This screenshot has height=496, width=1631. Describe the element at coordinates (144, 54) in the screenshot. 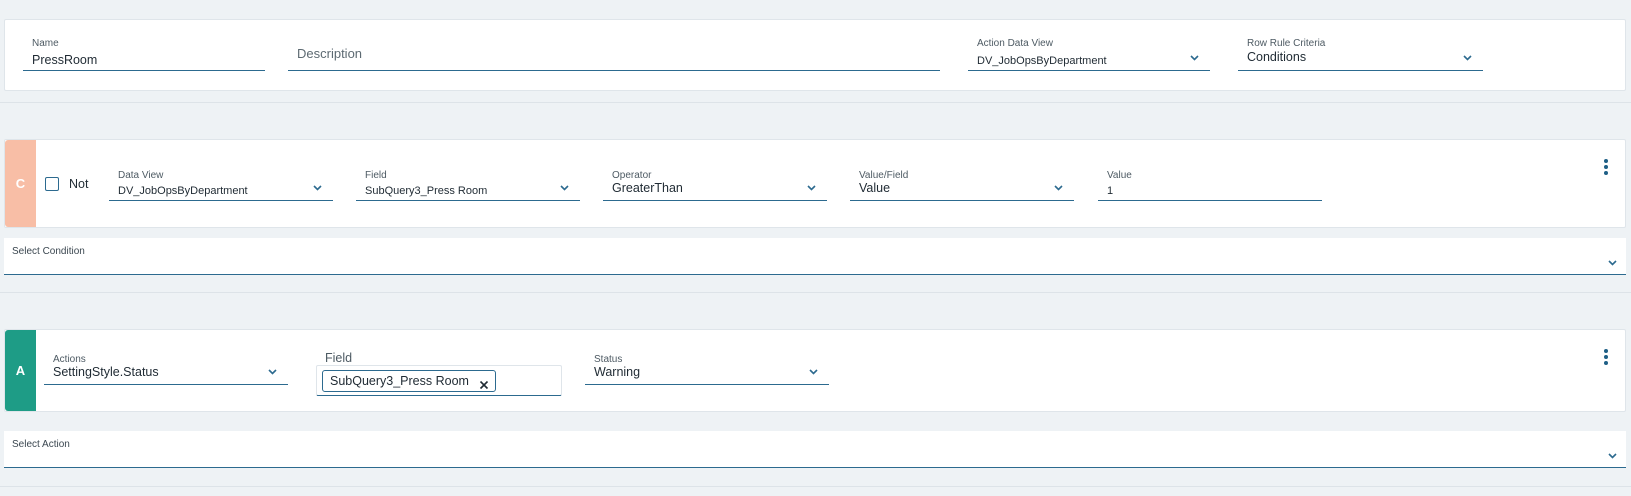

I see `name-field: Name PressRoom` at that location.